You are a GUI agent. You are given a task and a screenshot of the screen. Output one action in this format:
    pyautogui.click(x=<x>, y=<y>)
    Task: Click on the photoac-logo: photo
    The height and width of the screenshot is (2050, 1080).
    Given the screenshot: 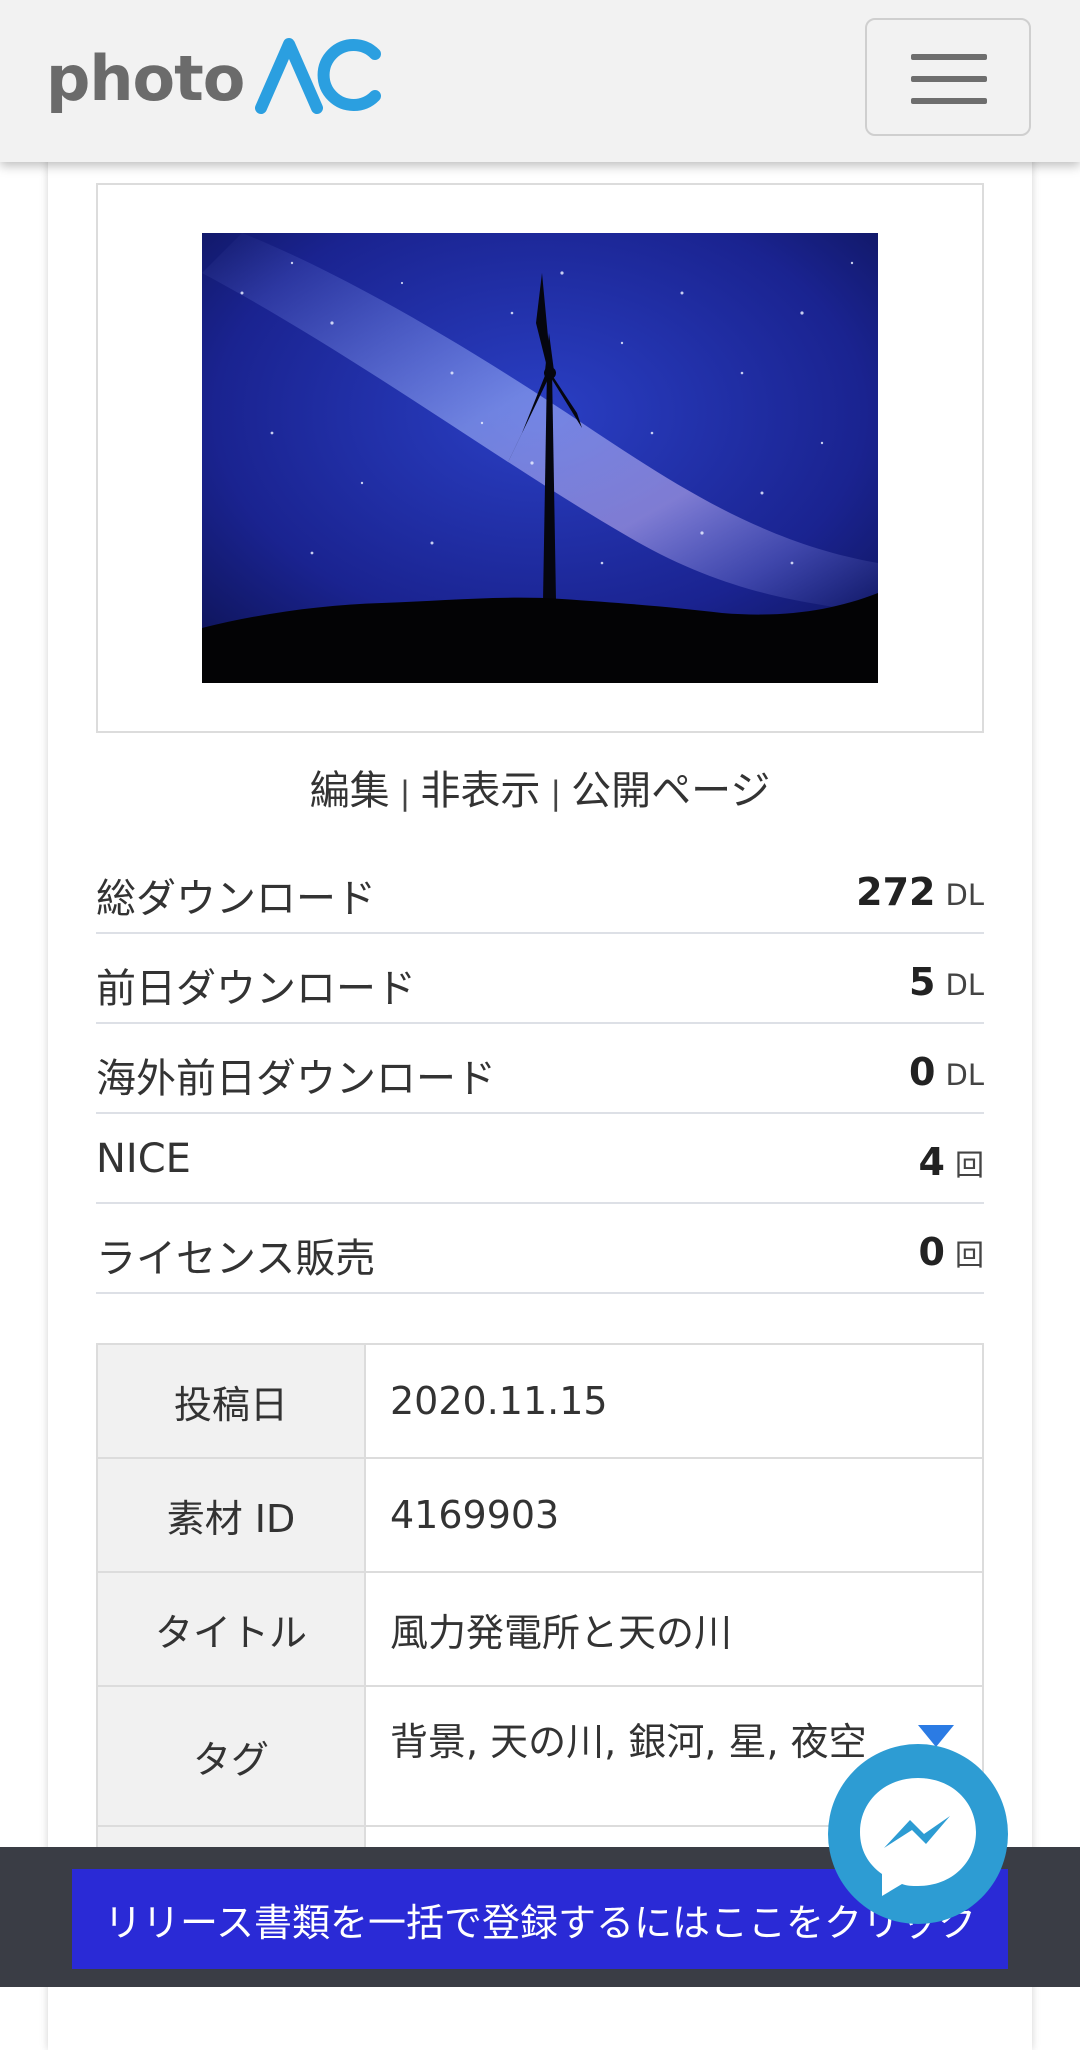 What is the action you would take?
    pyautogui.click(x=213, y=80)
    